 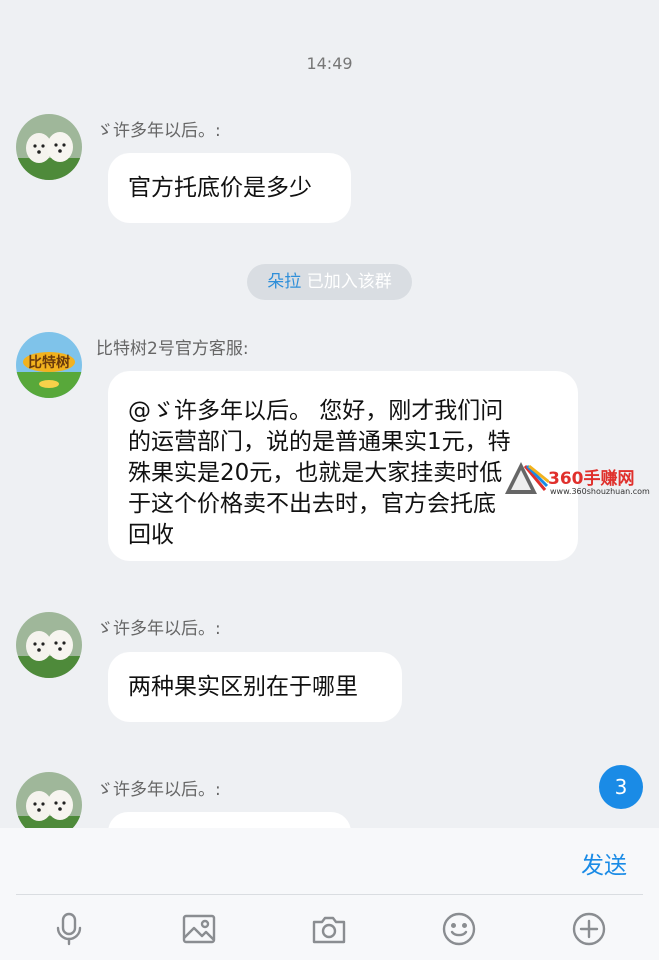 What do you see at coordinates (319, 442) in the screenshot?
I see `message-line: 的运营部门，说的是普通果实1元，特` at bounding box center [319, 442].